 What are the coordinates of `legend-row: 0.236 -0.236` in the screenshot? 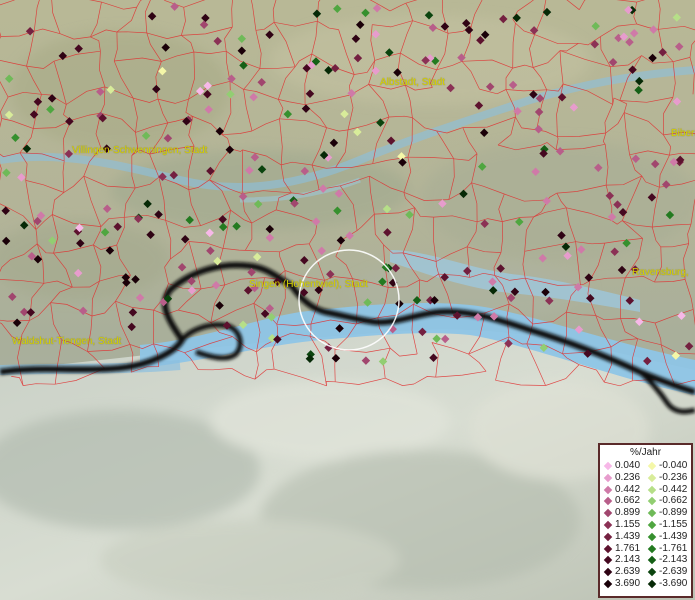 It's located at (647, 478).